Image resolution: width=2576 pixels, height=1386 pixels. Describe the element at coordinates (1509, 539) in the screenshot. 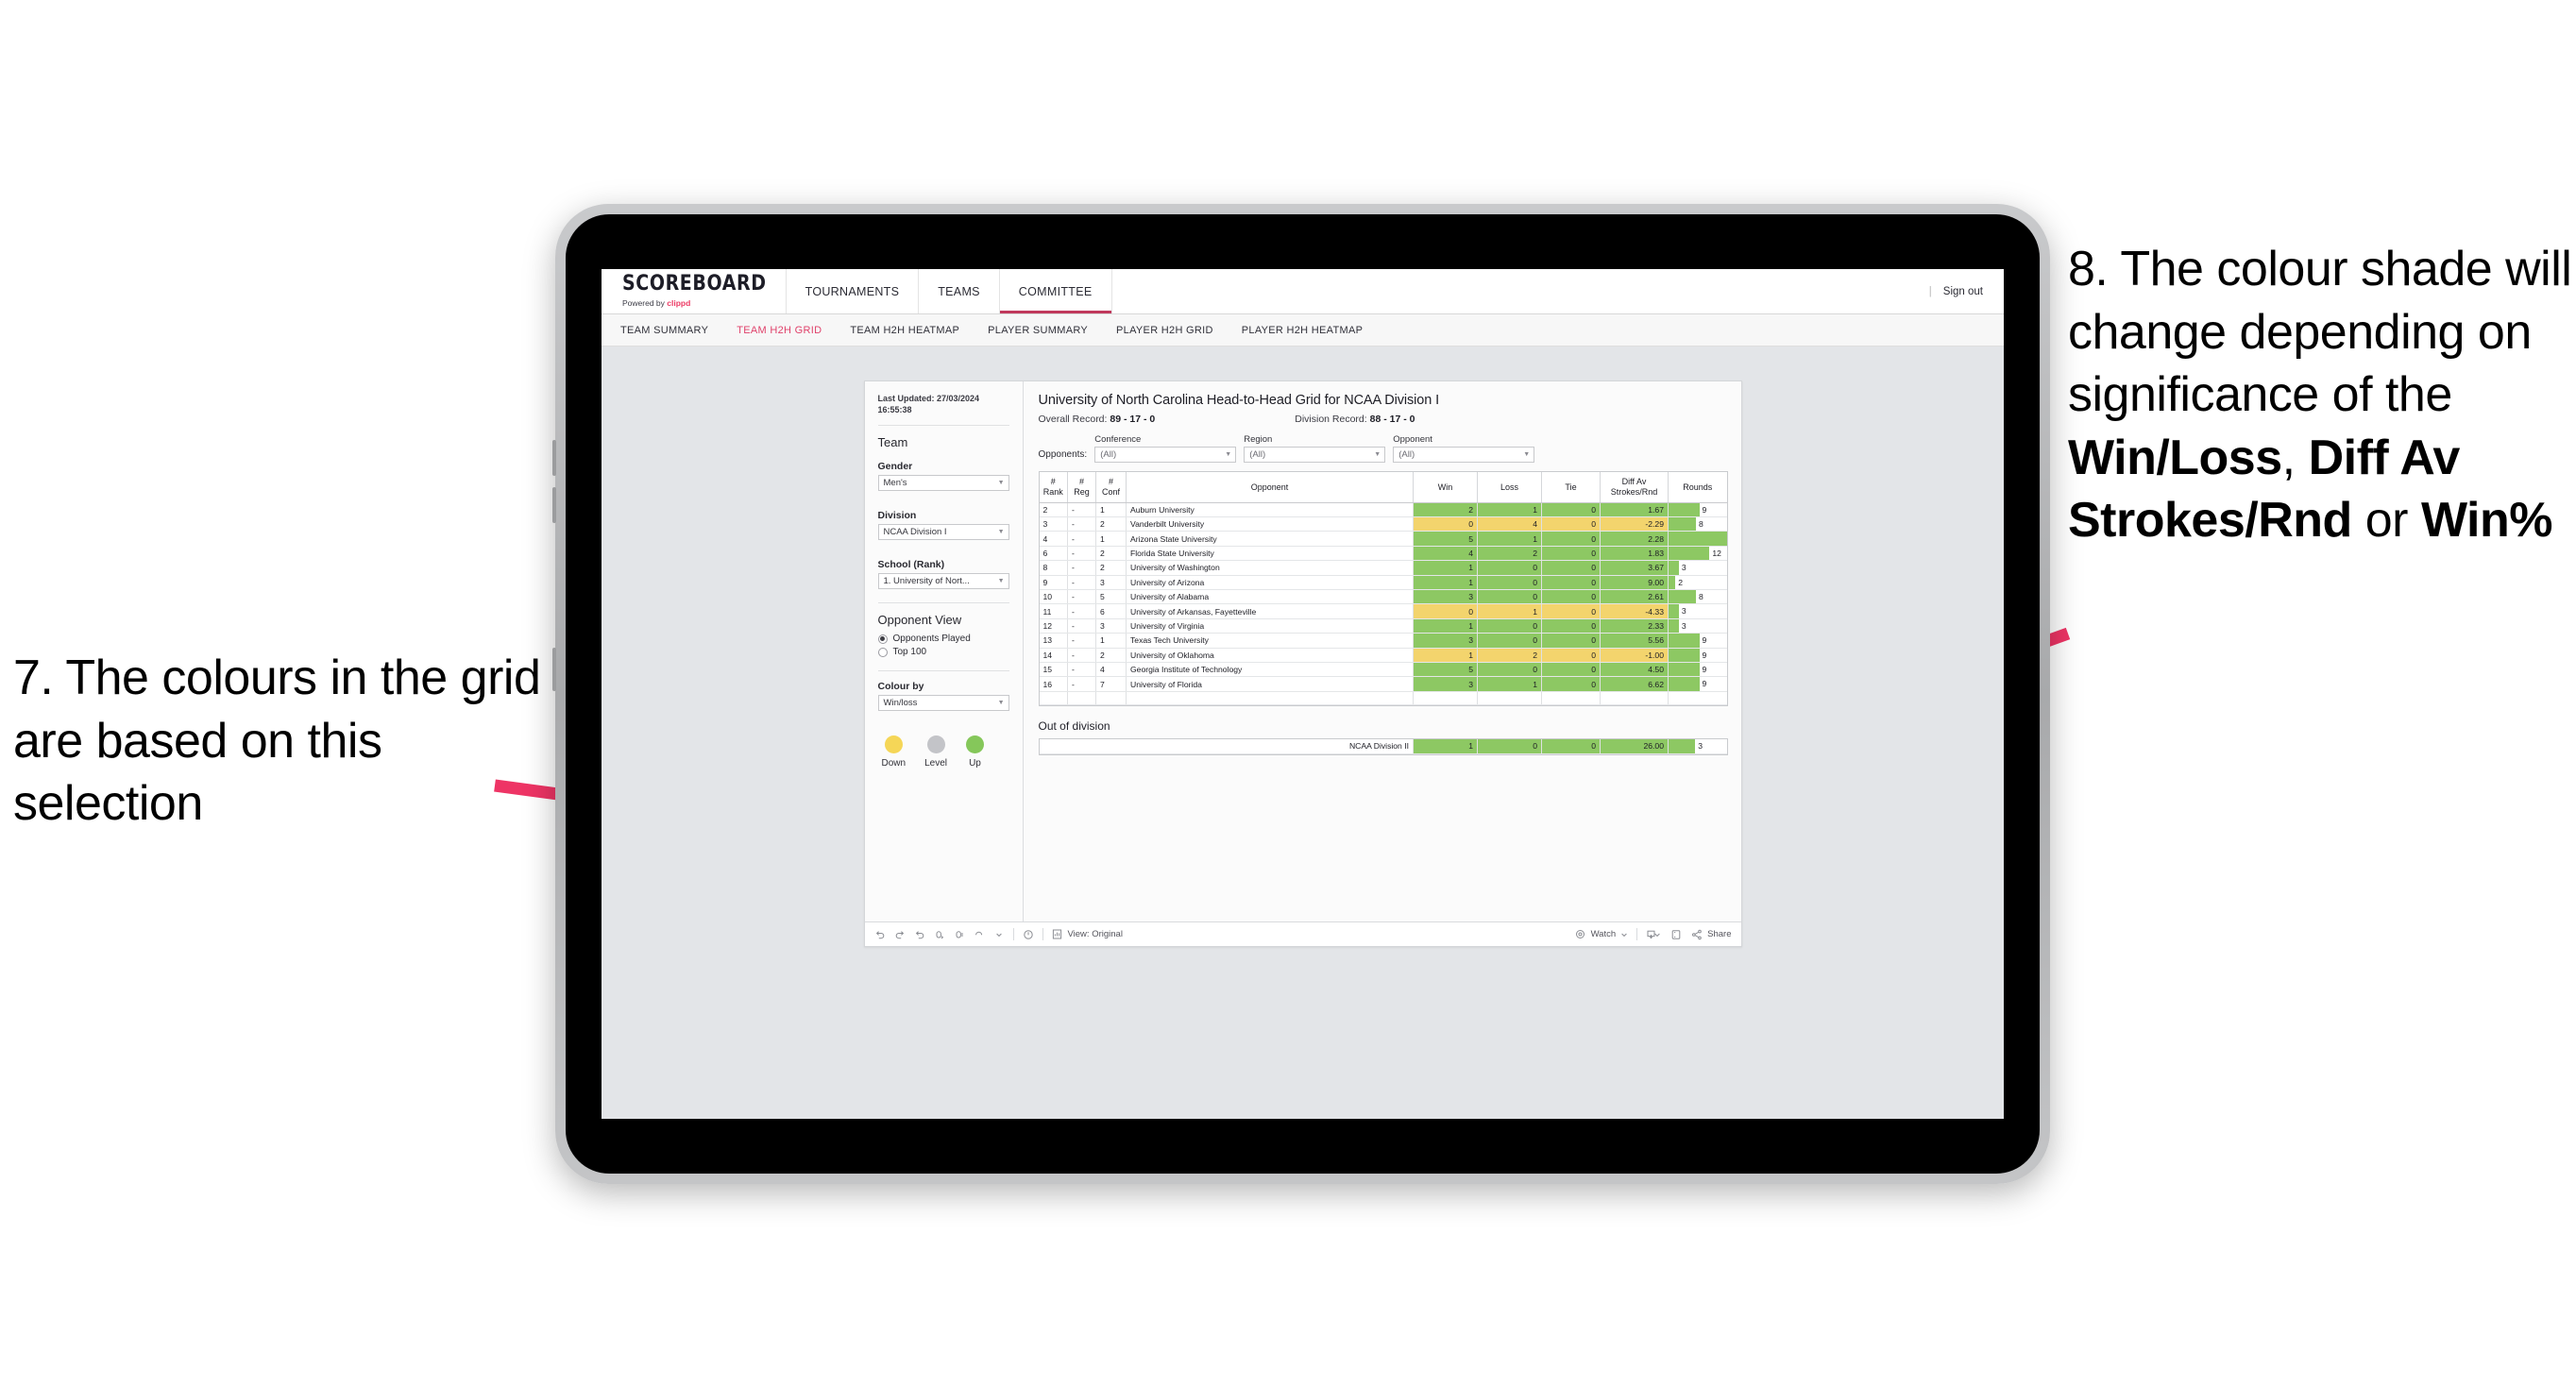

I see `cell-loss: 1` at that location.